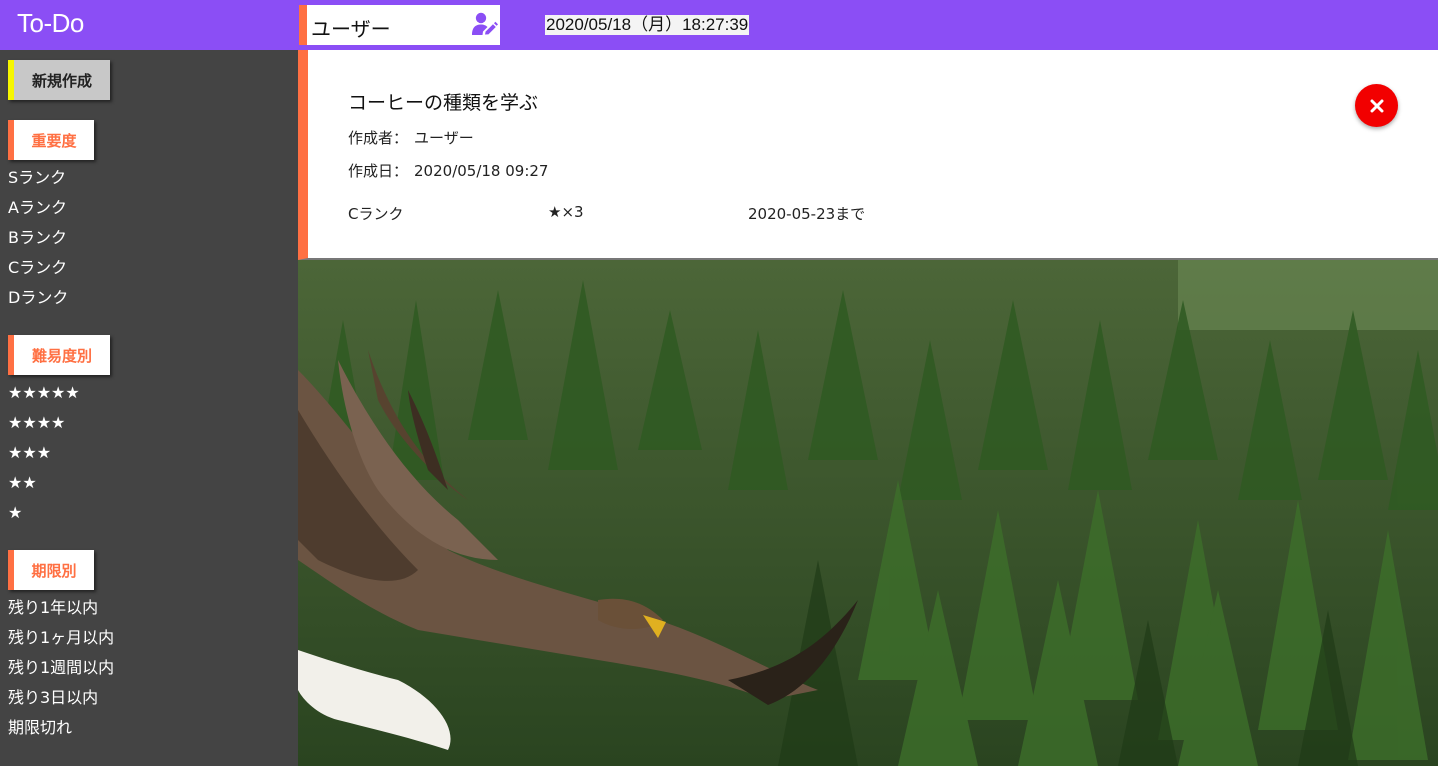  Describe the element at coordinates (59, 355) in the screenshot. I see `difficulty-heading: 難易度別` at that location.